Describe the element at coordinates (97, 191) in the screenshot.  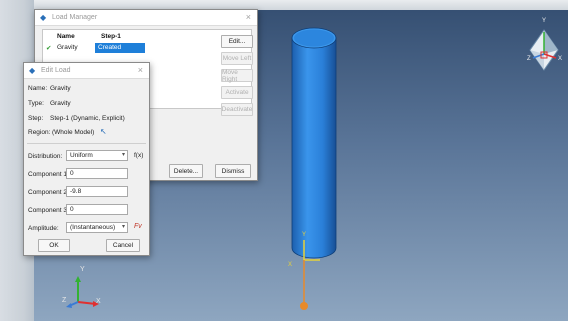
I see `component2-input: -9.8` at that location.